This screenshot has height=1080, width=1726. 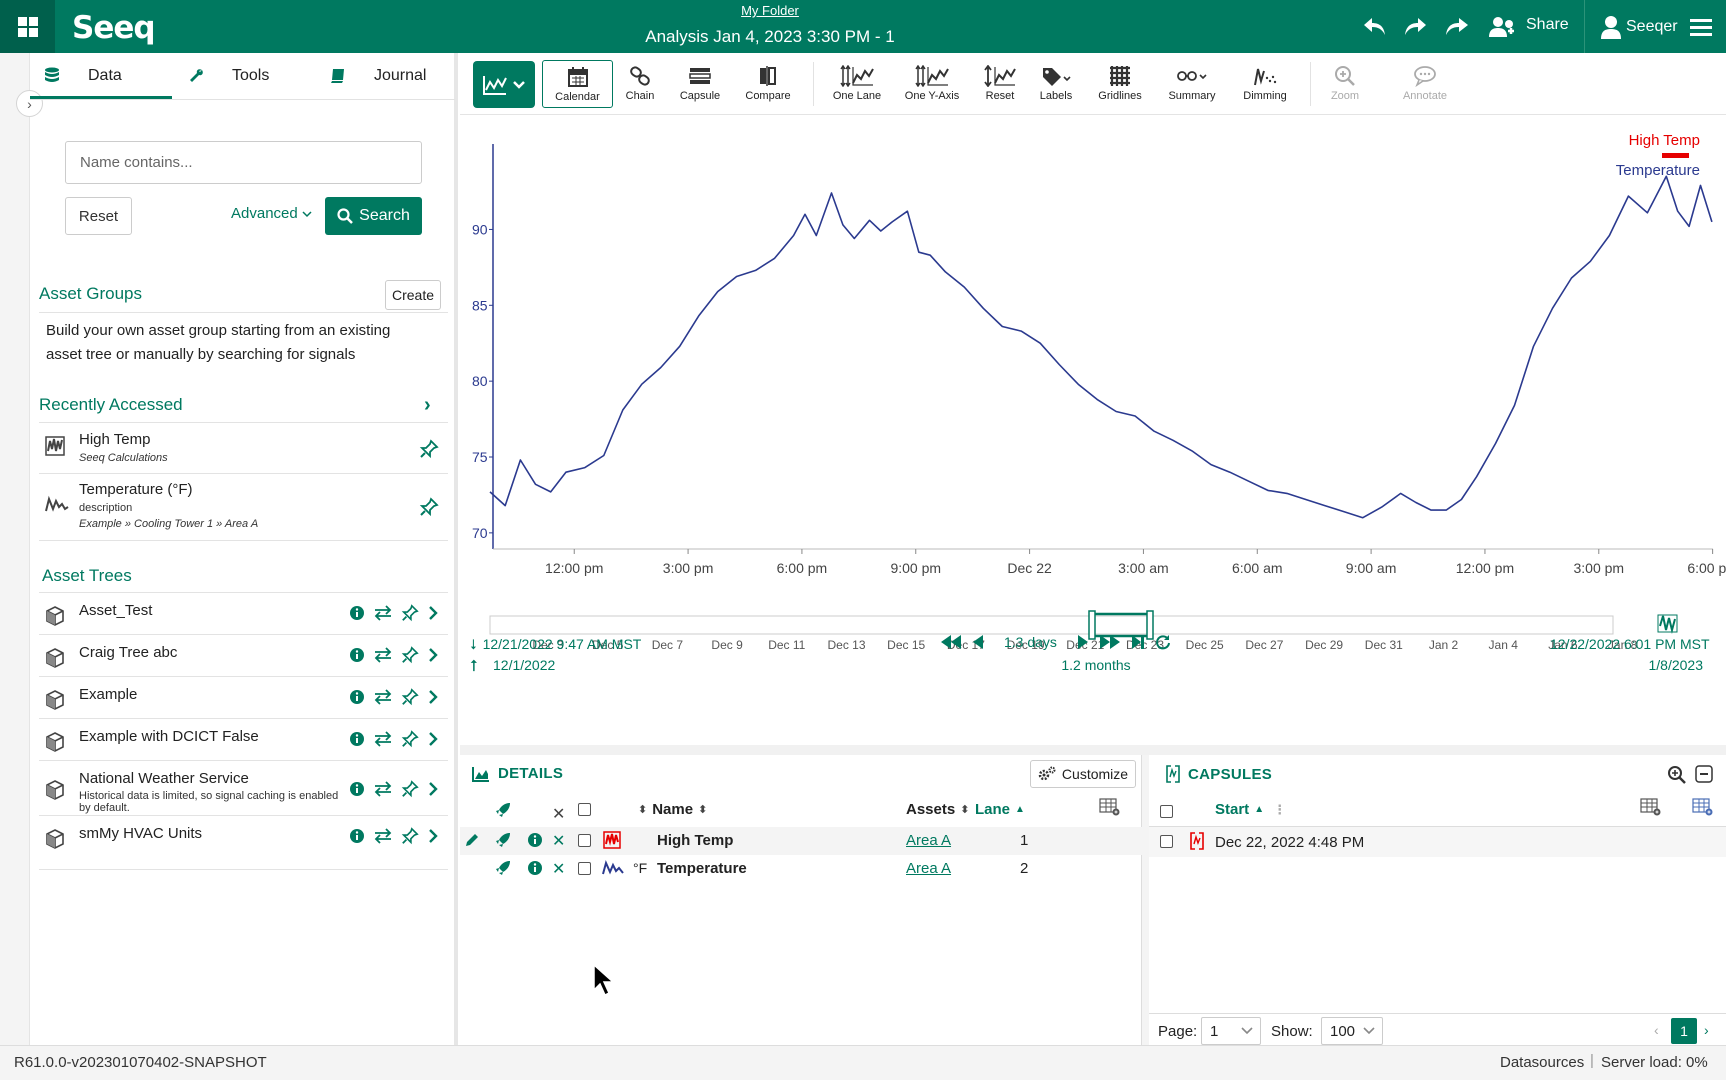 What do you see at coordinates (1000, 84) in the screenshot?
I see `reset-axis-button: Reset` at bounding box center [1000, 84].